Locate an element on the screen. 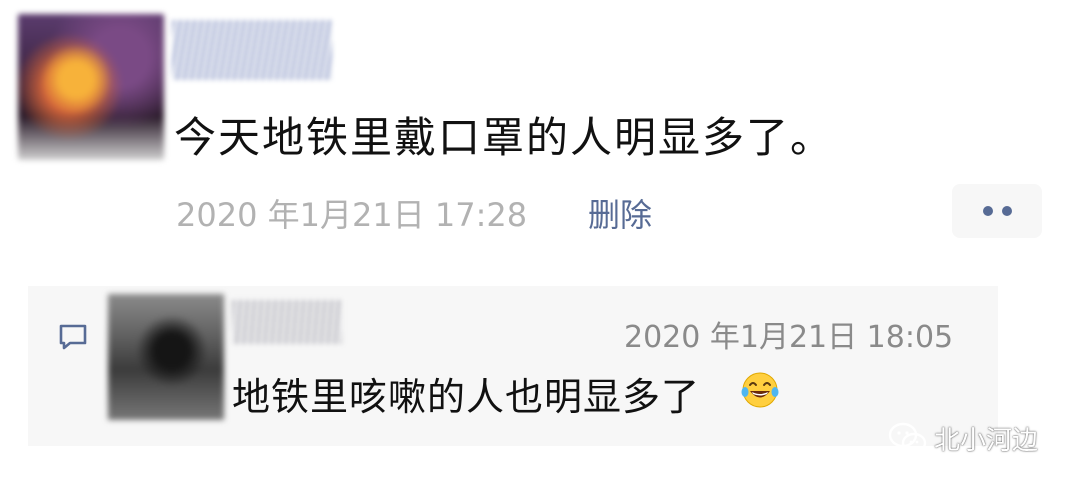 The image size is (1080, 482). laughing-with-tears-emoji is located at coordinates (760, 390).